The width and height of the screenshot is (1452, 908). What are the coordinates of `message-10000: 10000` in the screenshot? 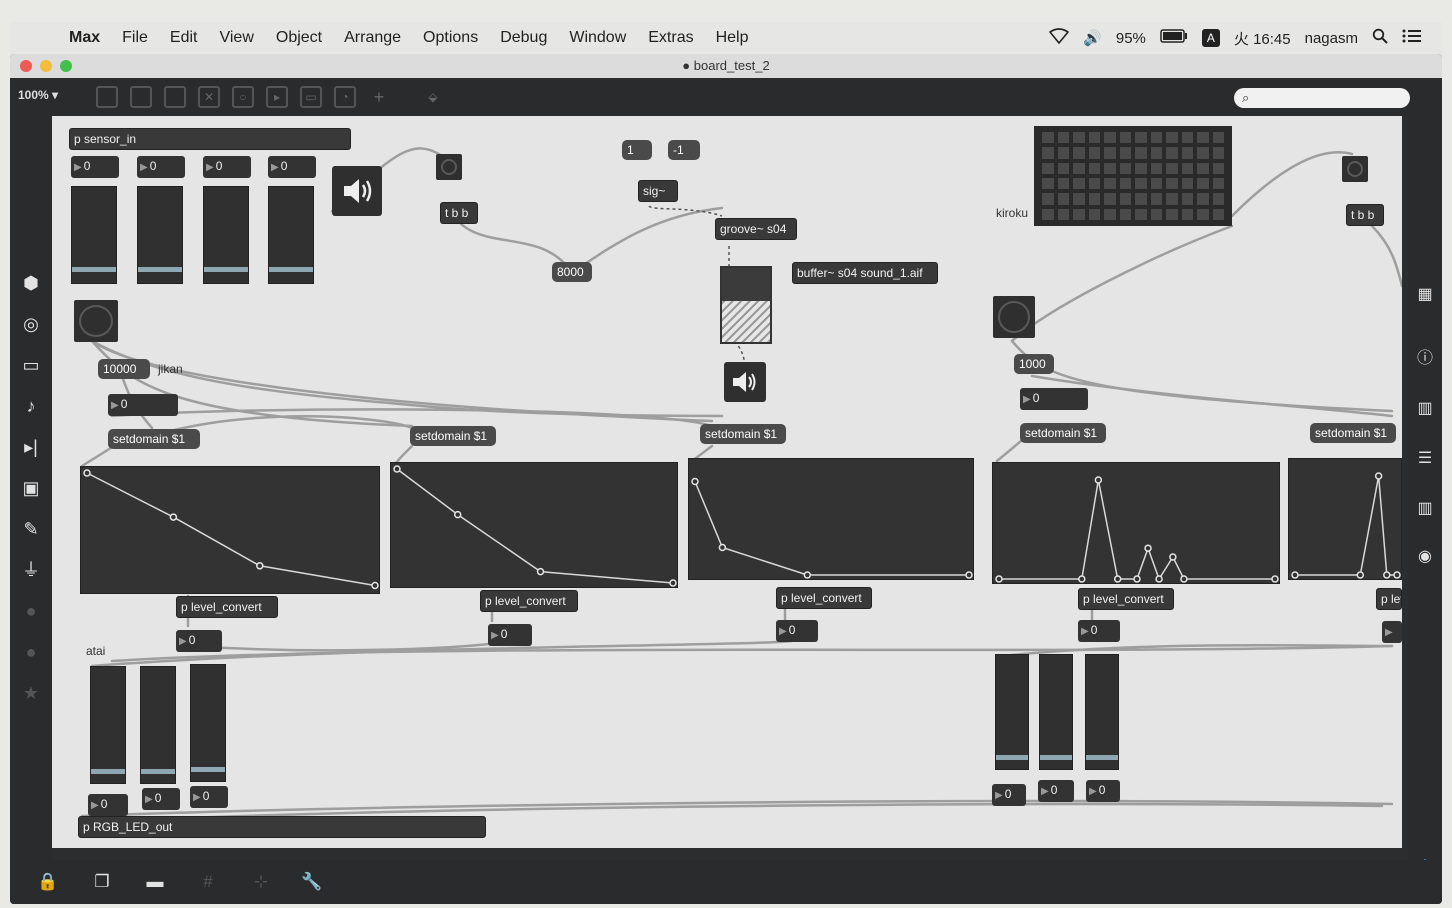 It's located at (124, 369).